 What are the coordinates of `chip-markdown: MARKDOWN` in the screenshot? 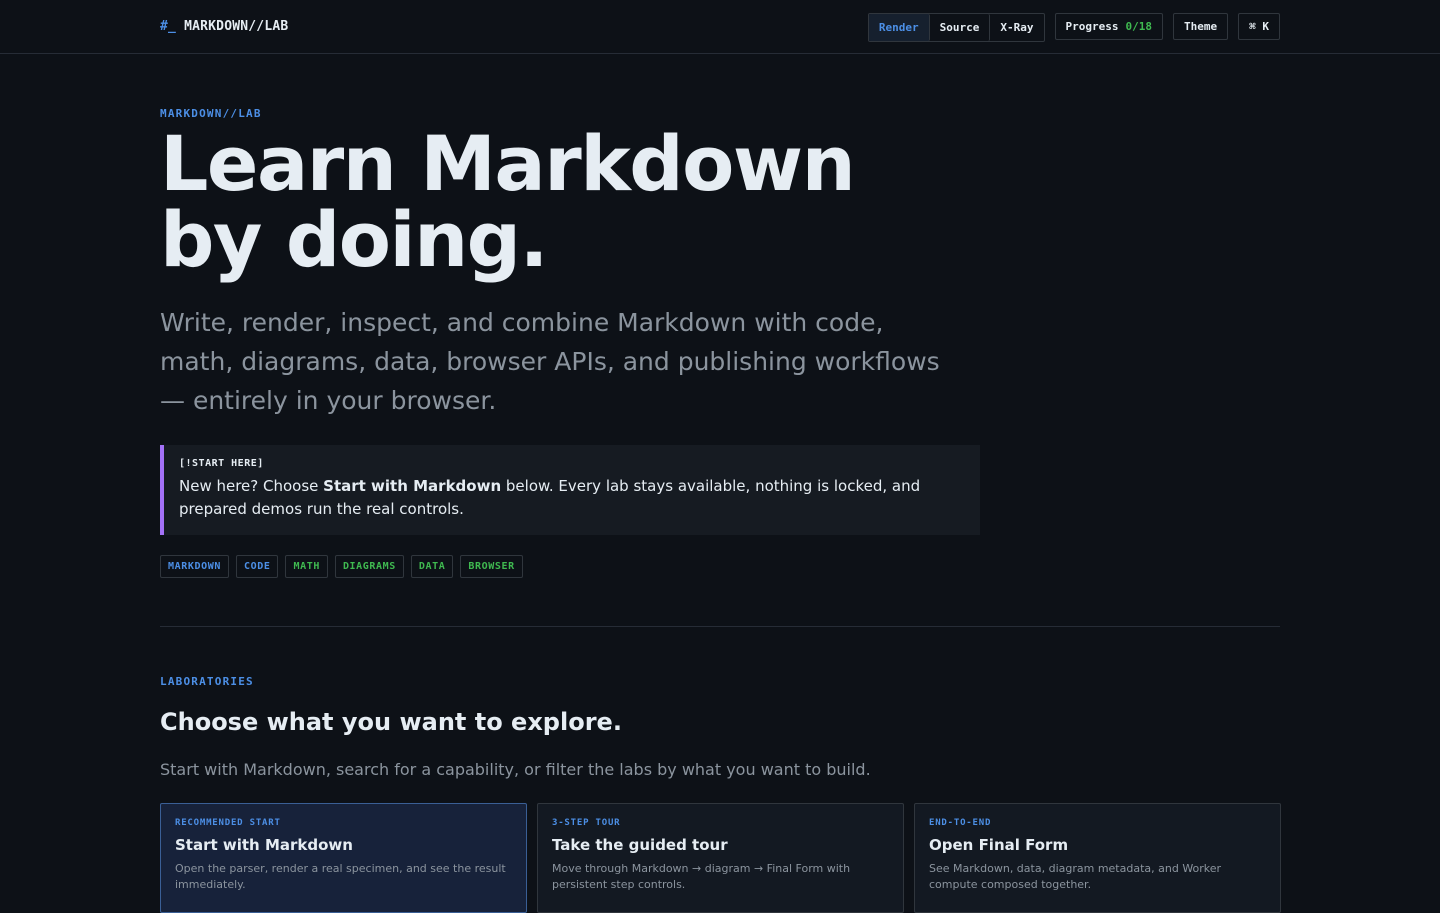 It's located at (194, 566).